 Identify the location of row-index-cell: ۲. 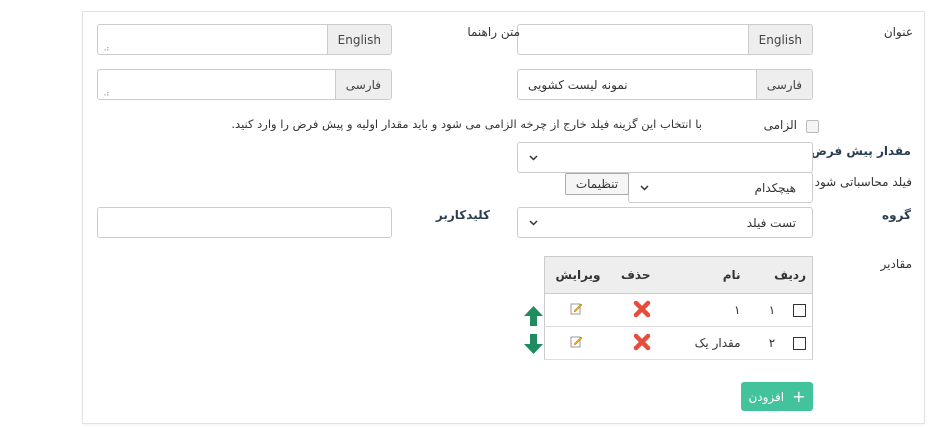
(779, 343).